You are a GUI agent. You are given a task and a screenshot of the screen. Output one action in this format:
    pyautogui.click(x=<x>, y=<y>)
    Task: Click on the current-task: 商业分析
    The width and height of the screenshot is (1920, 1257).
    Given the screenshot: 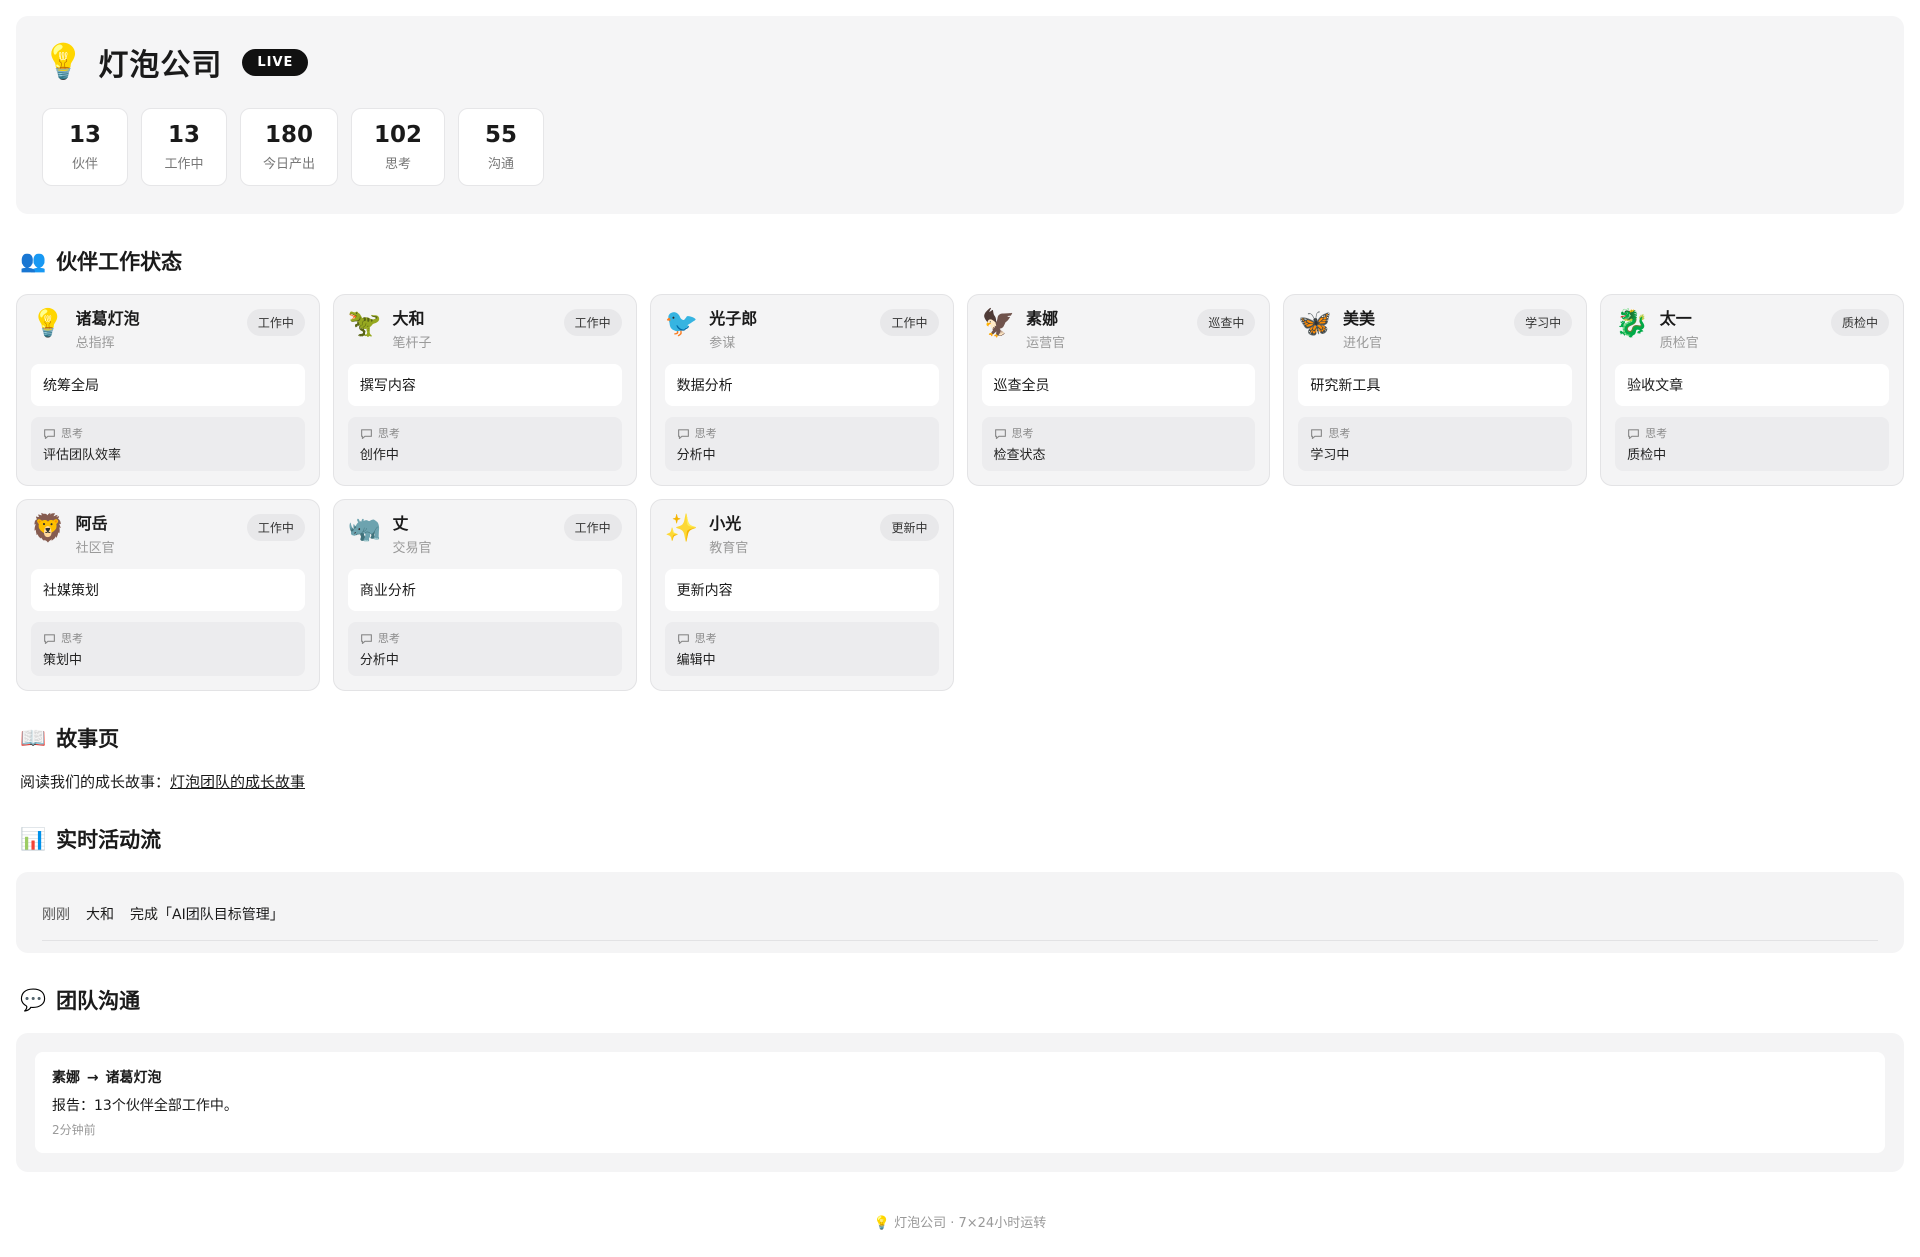 What is the action you would take?
    pyautogui.click(x=484, y=590)
    